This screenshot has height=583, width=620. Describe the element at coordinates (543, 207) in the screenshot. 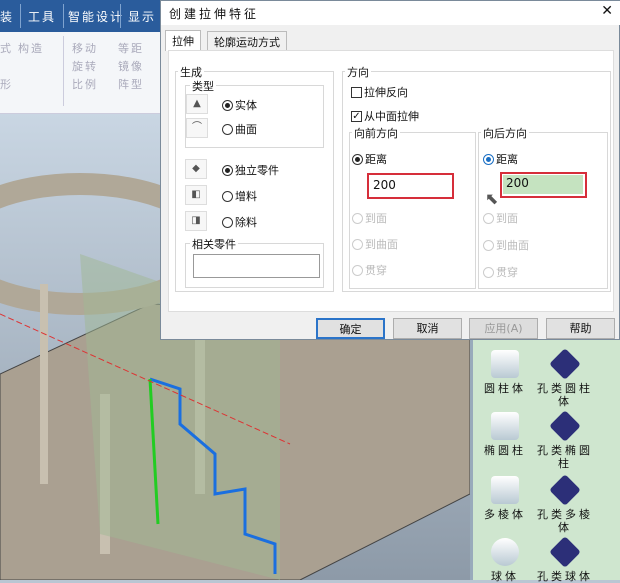

I see `backward-group: 向后方向 距离 200 ⬉ 到面 到曲面 贯穿` at that location.